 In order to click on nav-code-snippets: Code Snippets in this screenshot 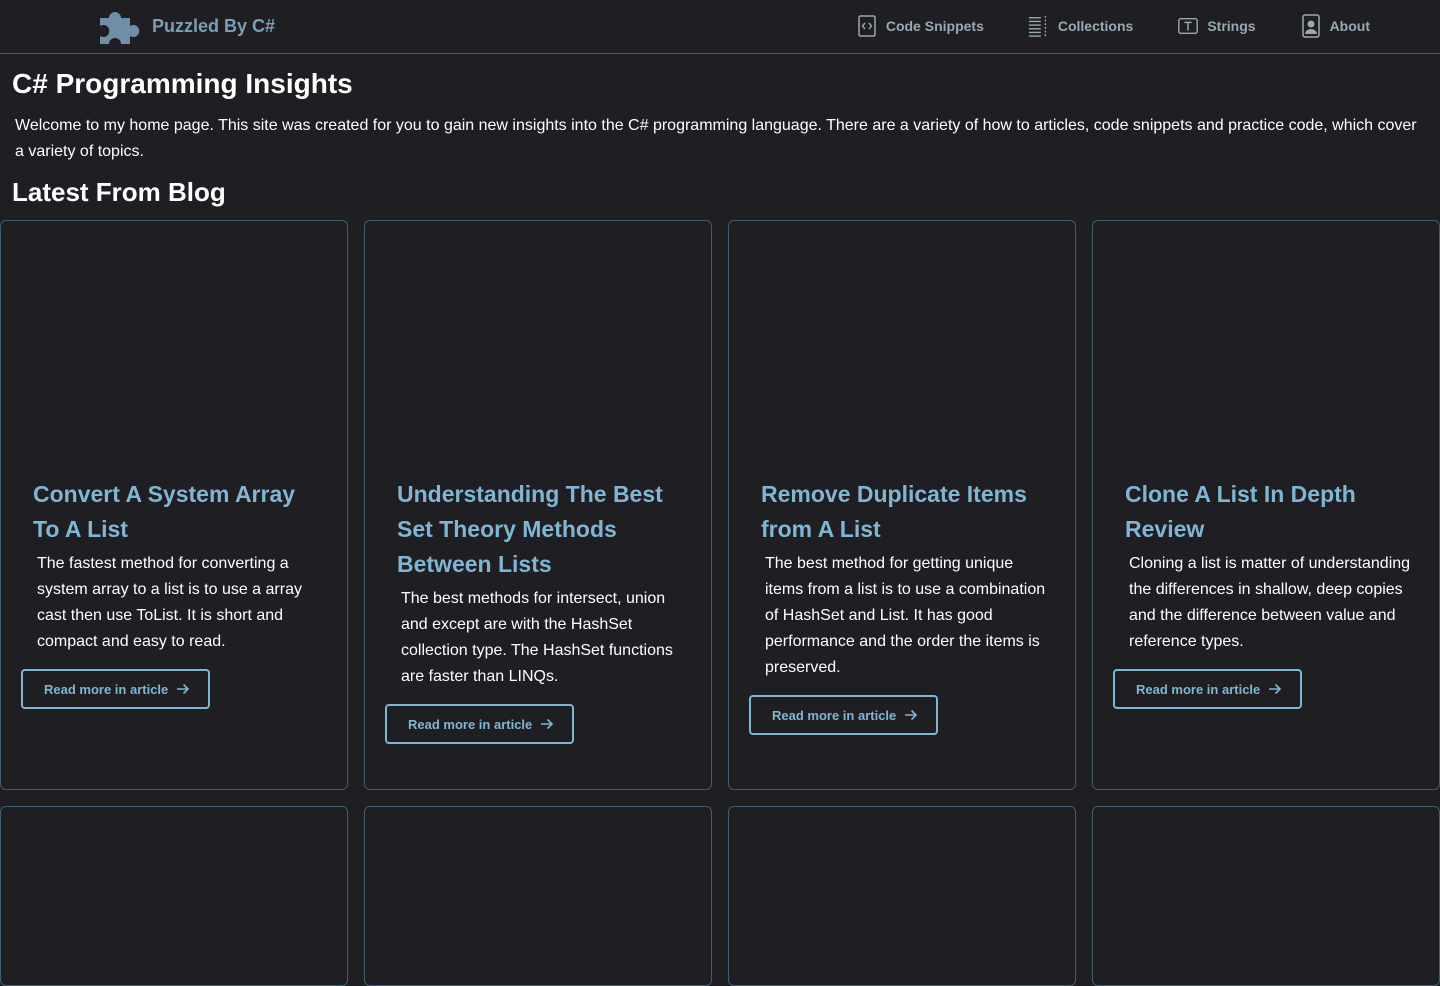, I will do `click(920, 26)`.